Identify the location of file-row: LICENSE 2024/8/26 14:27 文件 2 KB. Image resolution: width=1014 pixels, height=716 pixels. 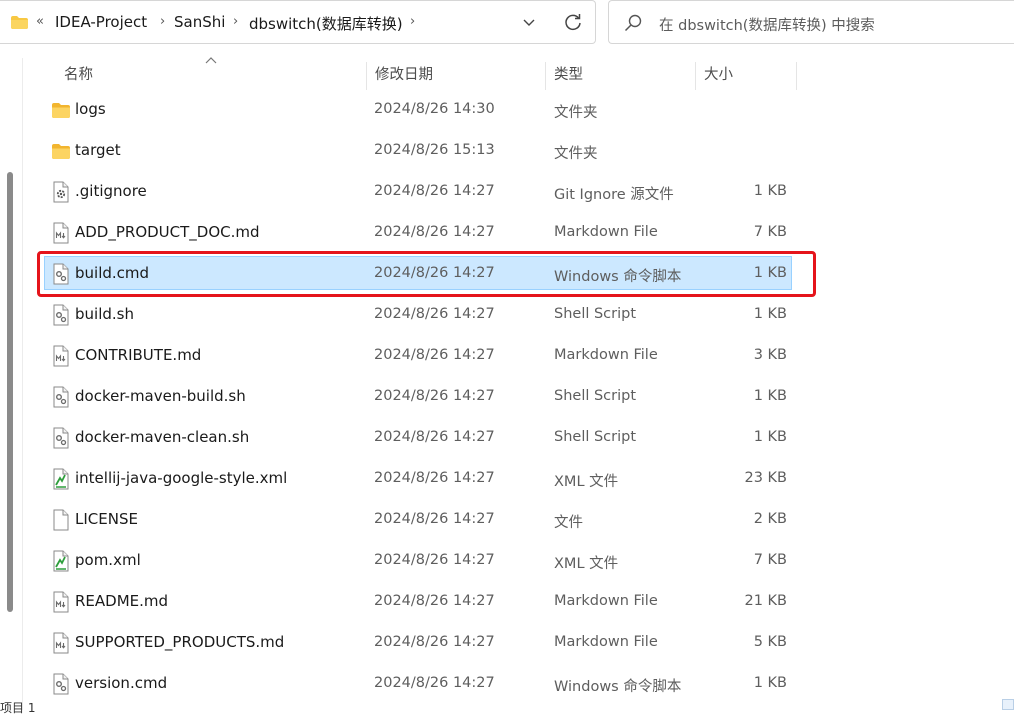
(418, 519).